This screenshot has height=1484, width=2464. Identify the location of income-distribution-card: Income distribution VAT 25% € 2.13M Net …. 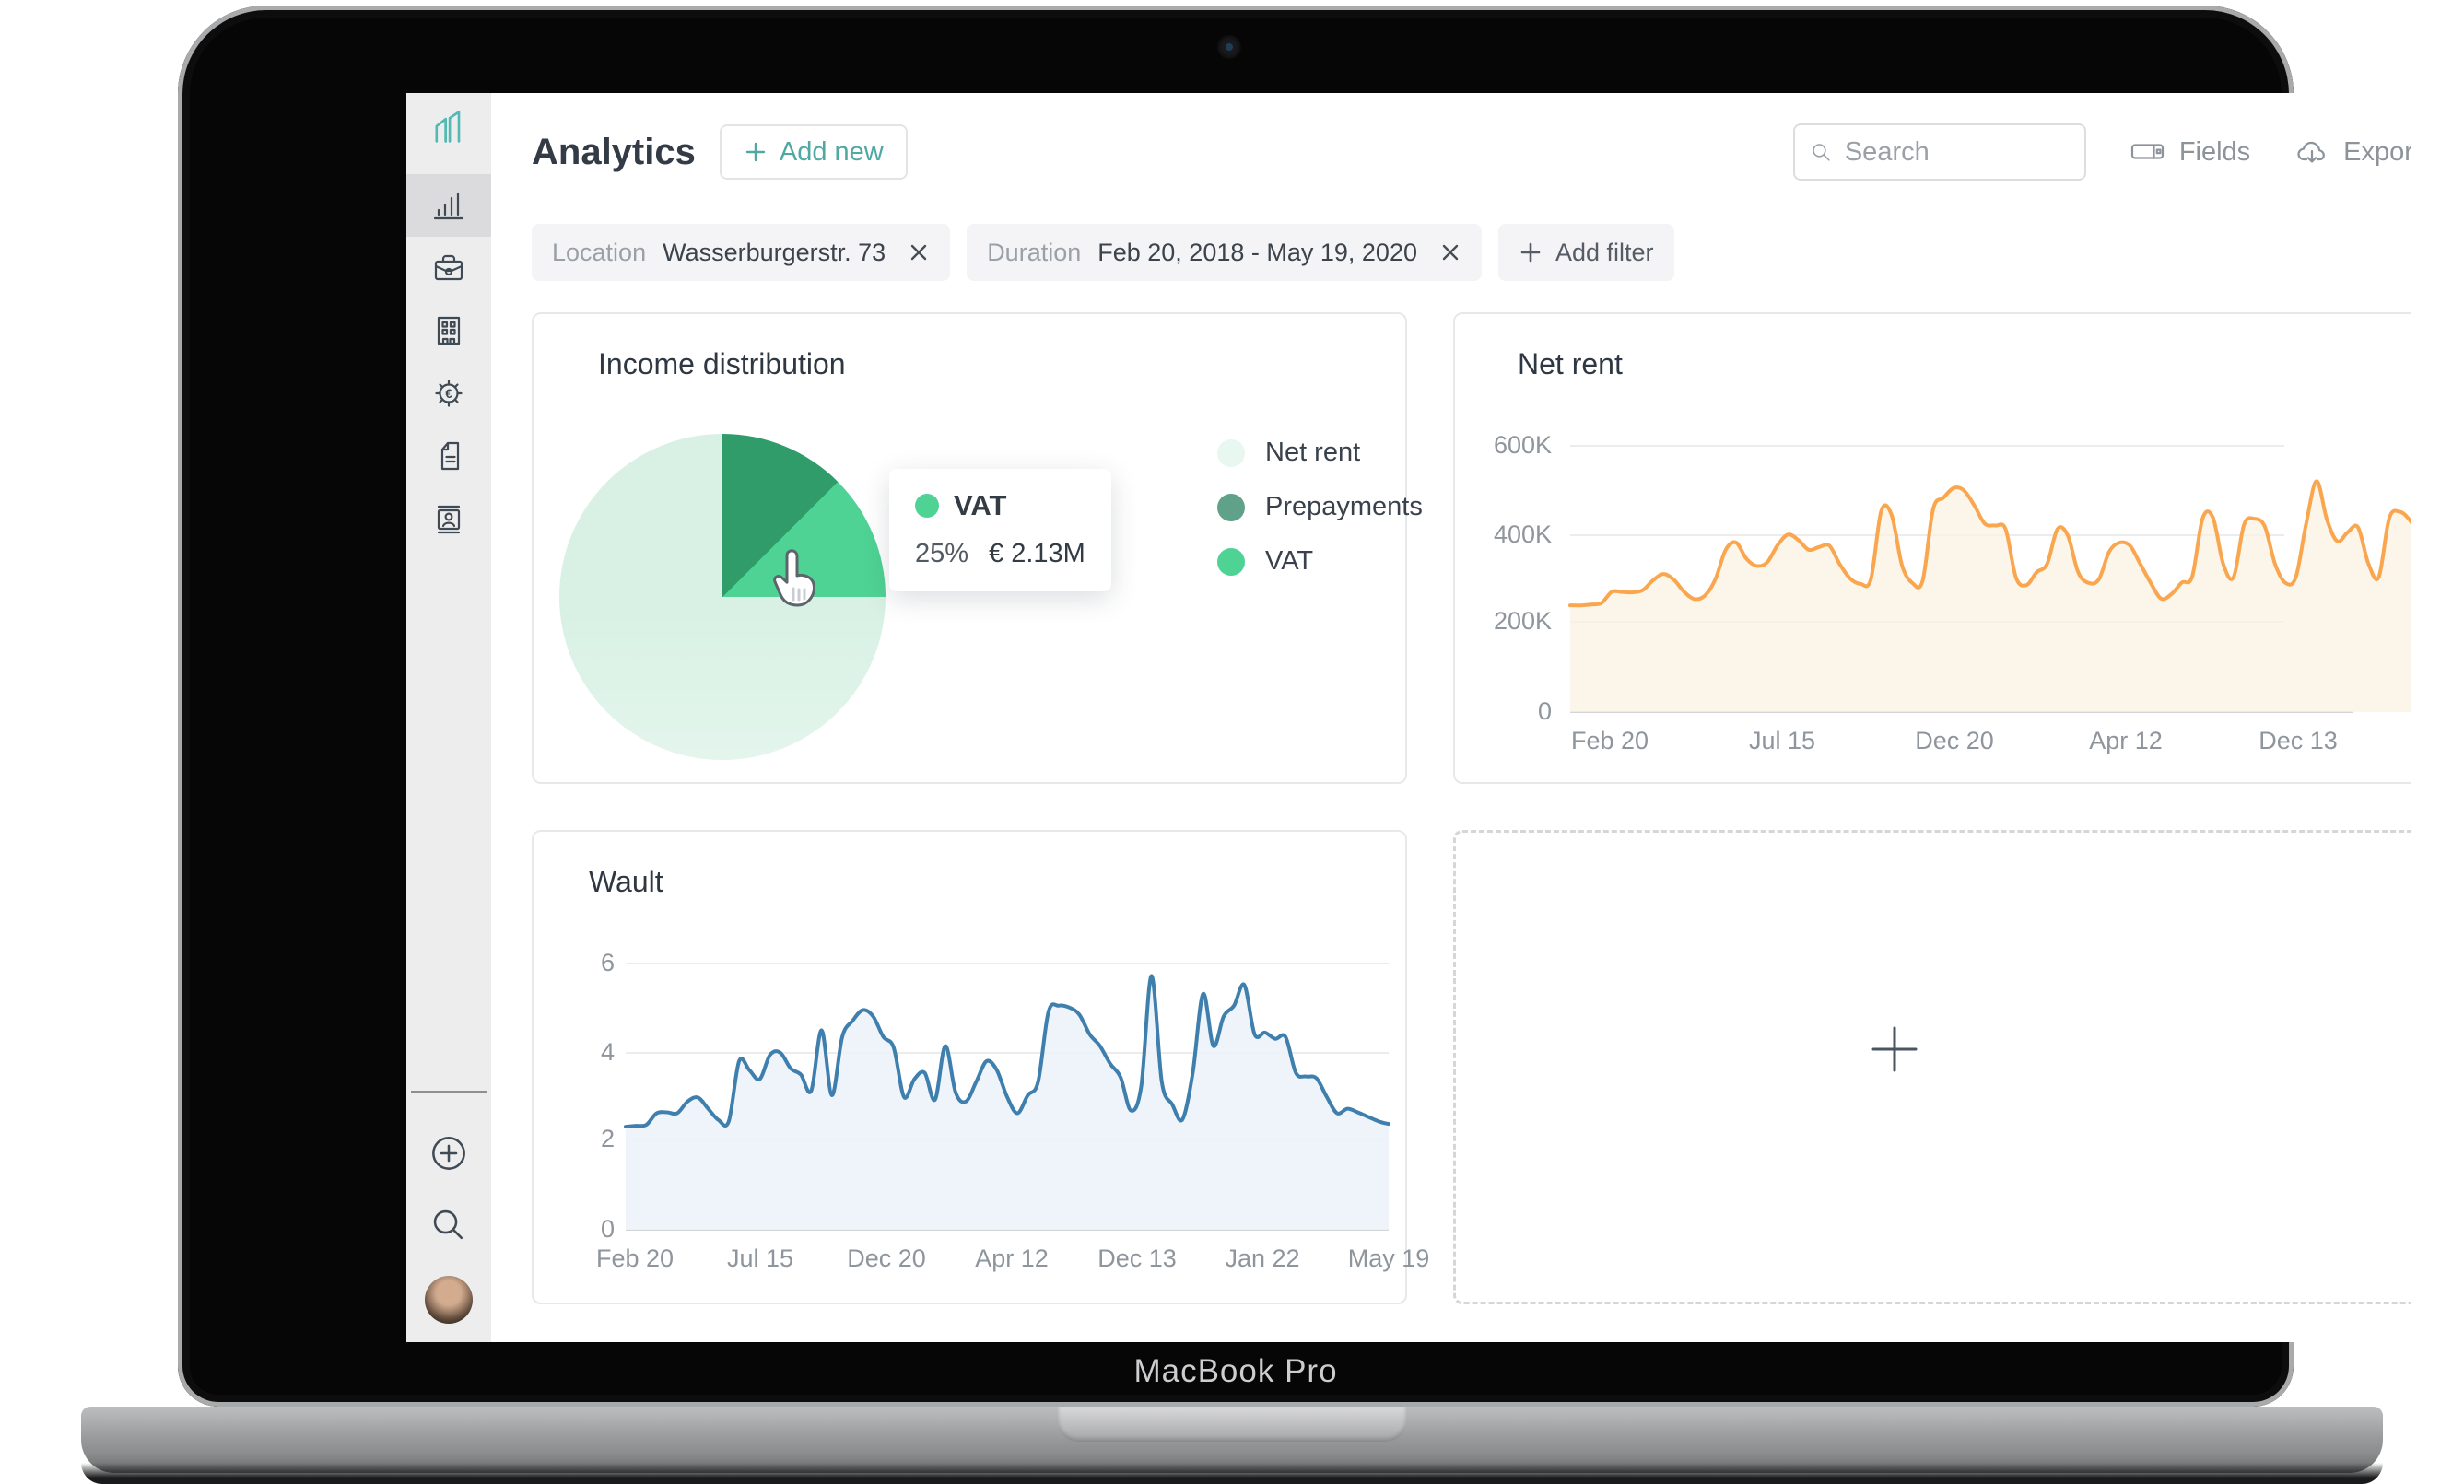
(977, 548).